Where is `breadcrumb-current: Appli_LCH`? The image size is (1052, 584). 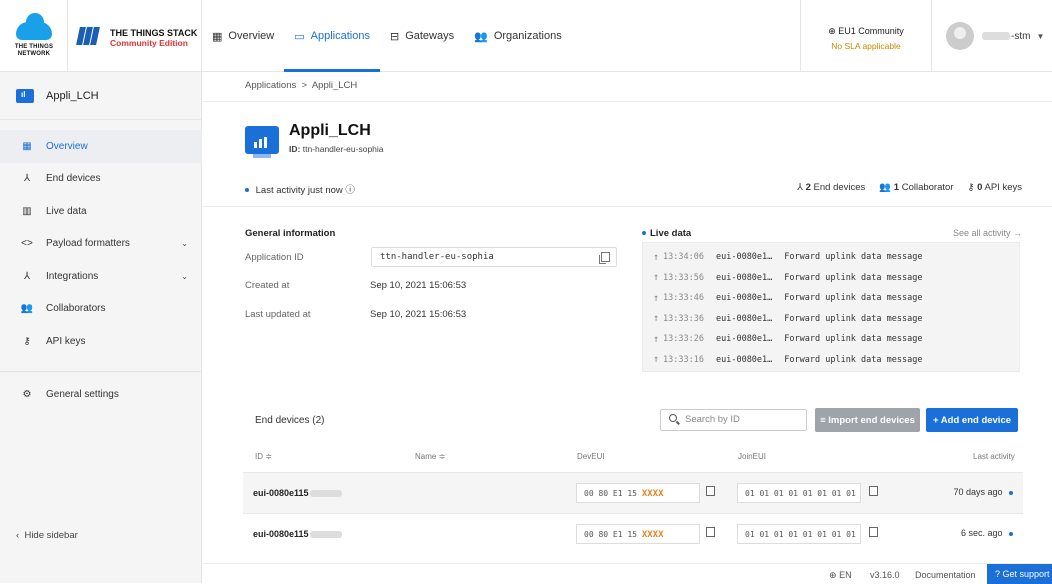
breadcrumb-current: Appli_LCH is located at coordinates (334, 85).